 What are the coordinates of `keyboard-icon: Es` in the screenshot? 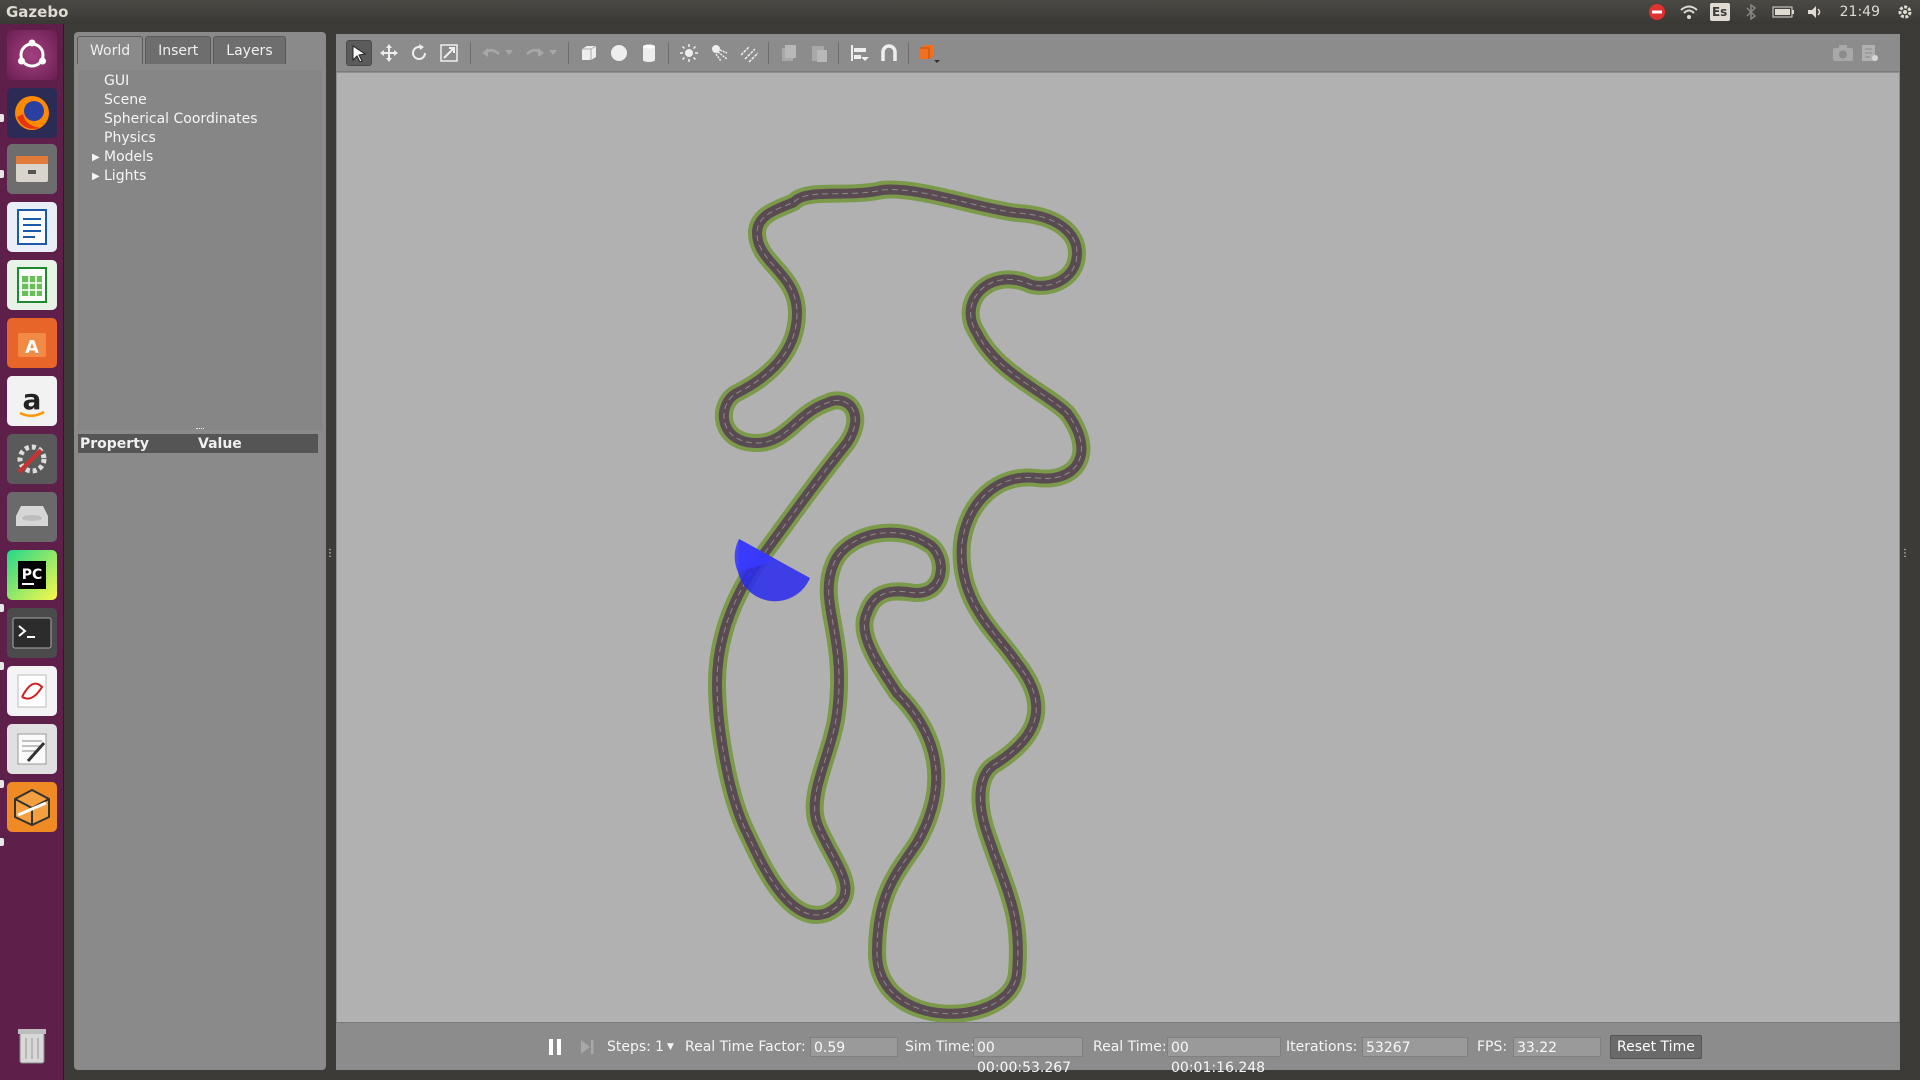 It's located at (1719, 12).